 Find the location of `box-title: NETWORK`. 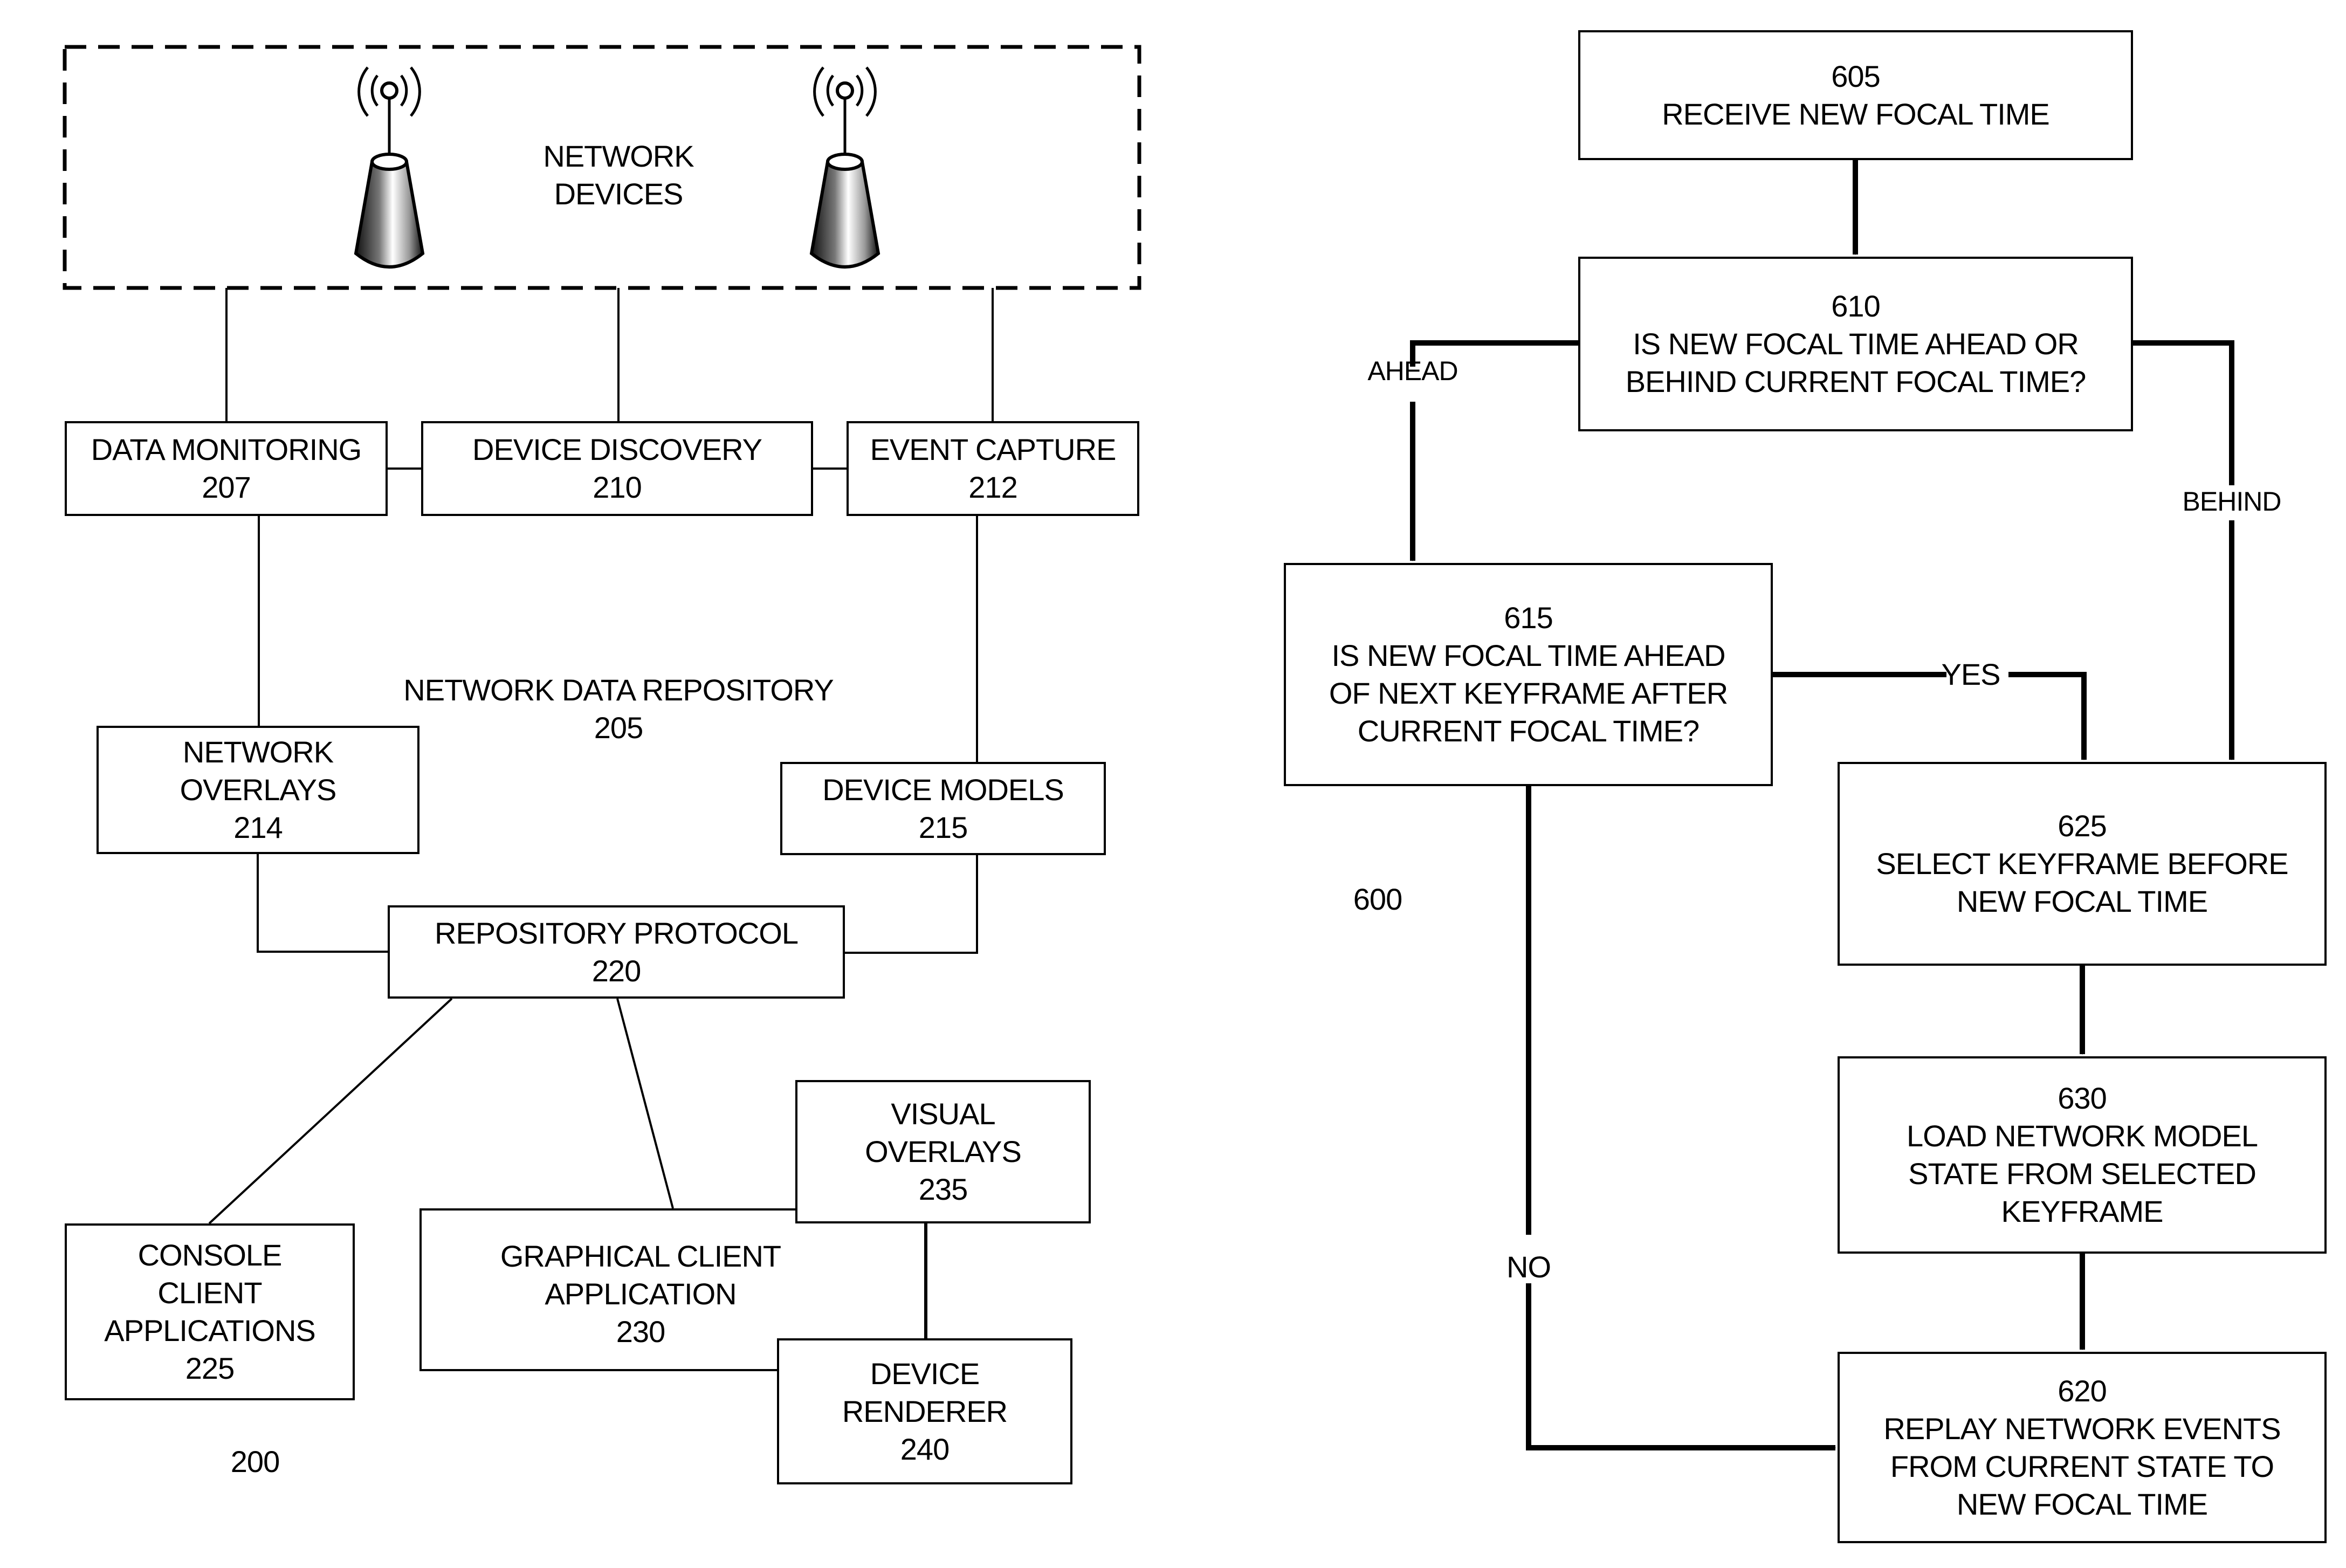

box-title: NETWORK is located at coordinates (258, 752).